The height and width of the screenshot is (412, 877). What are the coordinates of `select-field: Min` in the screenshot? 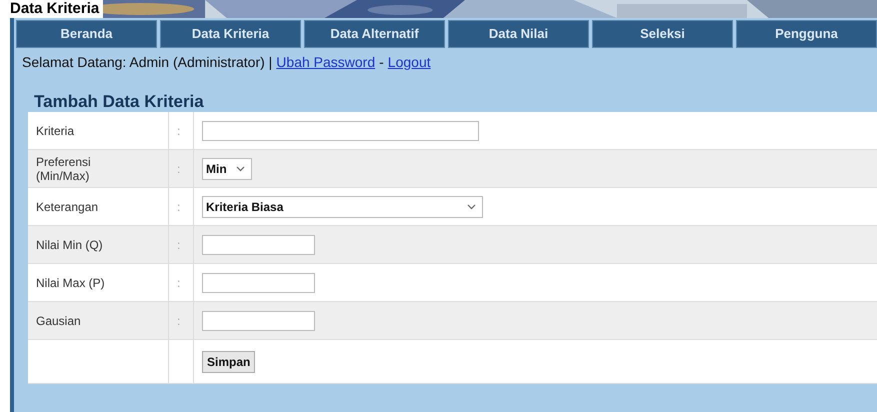 It's located at (227, 169).